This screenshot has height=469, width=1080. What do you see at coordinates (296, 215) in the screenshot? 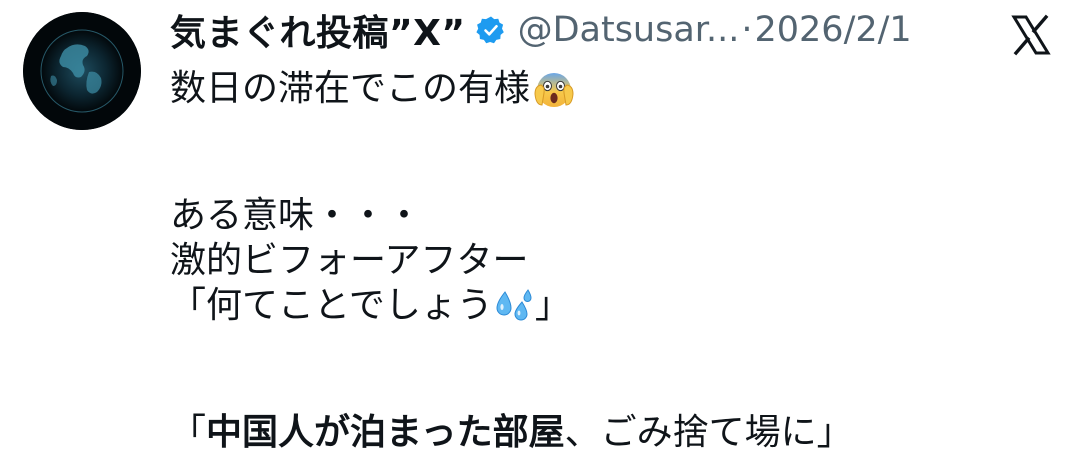
I see `body-line-2: ある意味・・・` at bounding box center [296, 215].